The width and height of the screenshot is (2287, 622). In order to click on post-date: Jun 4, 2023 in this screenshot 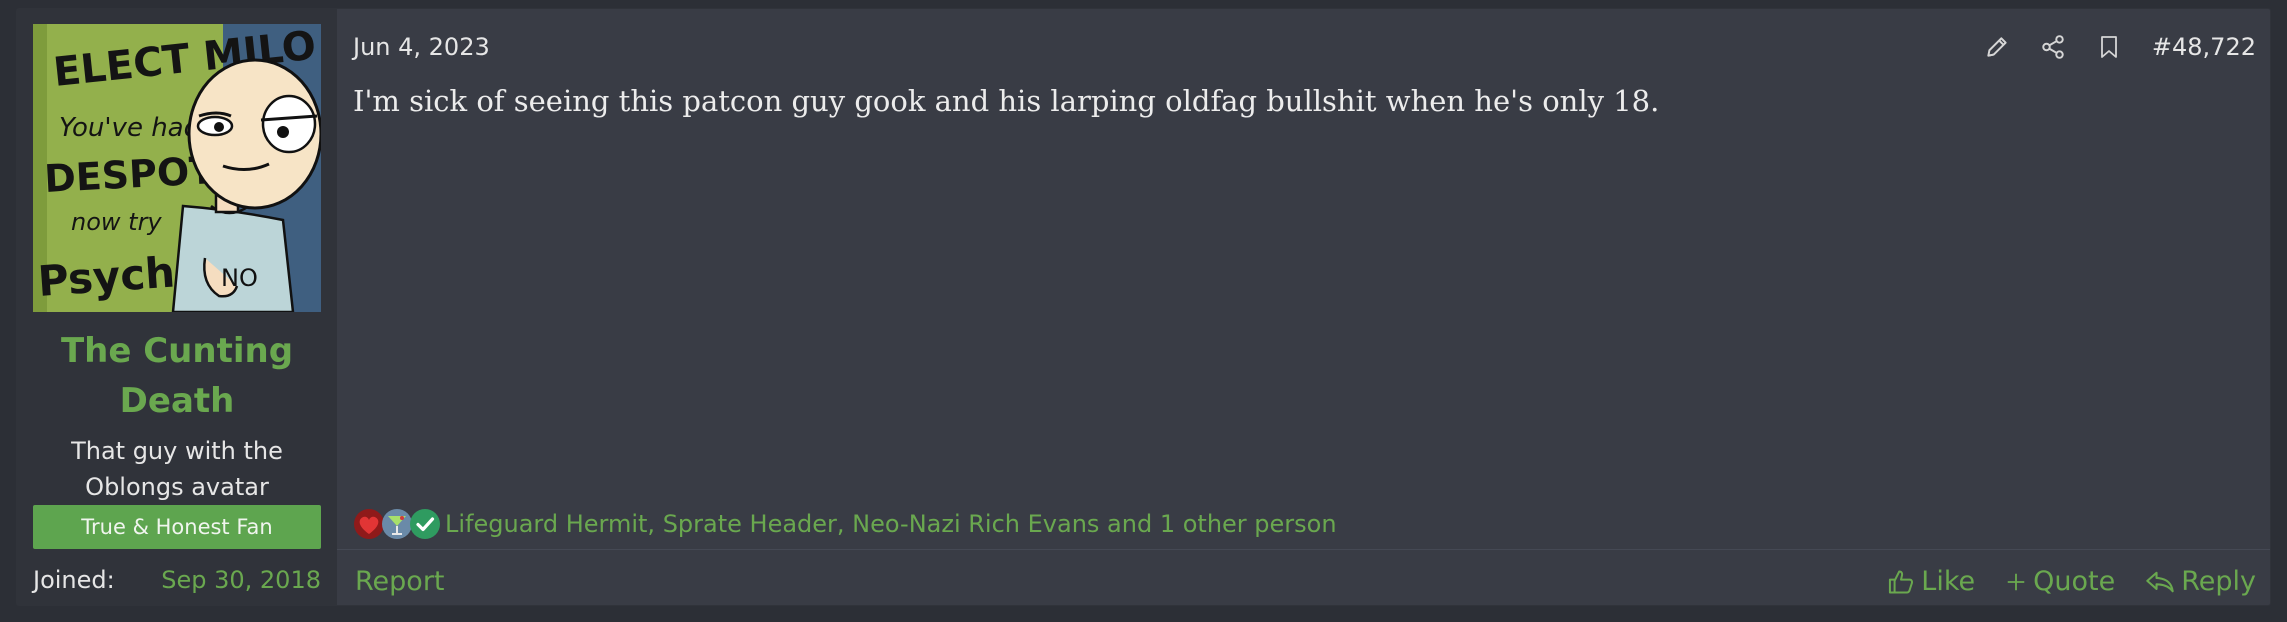, I will do `click(421, 47)`.